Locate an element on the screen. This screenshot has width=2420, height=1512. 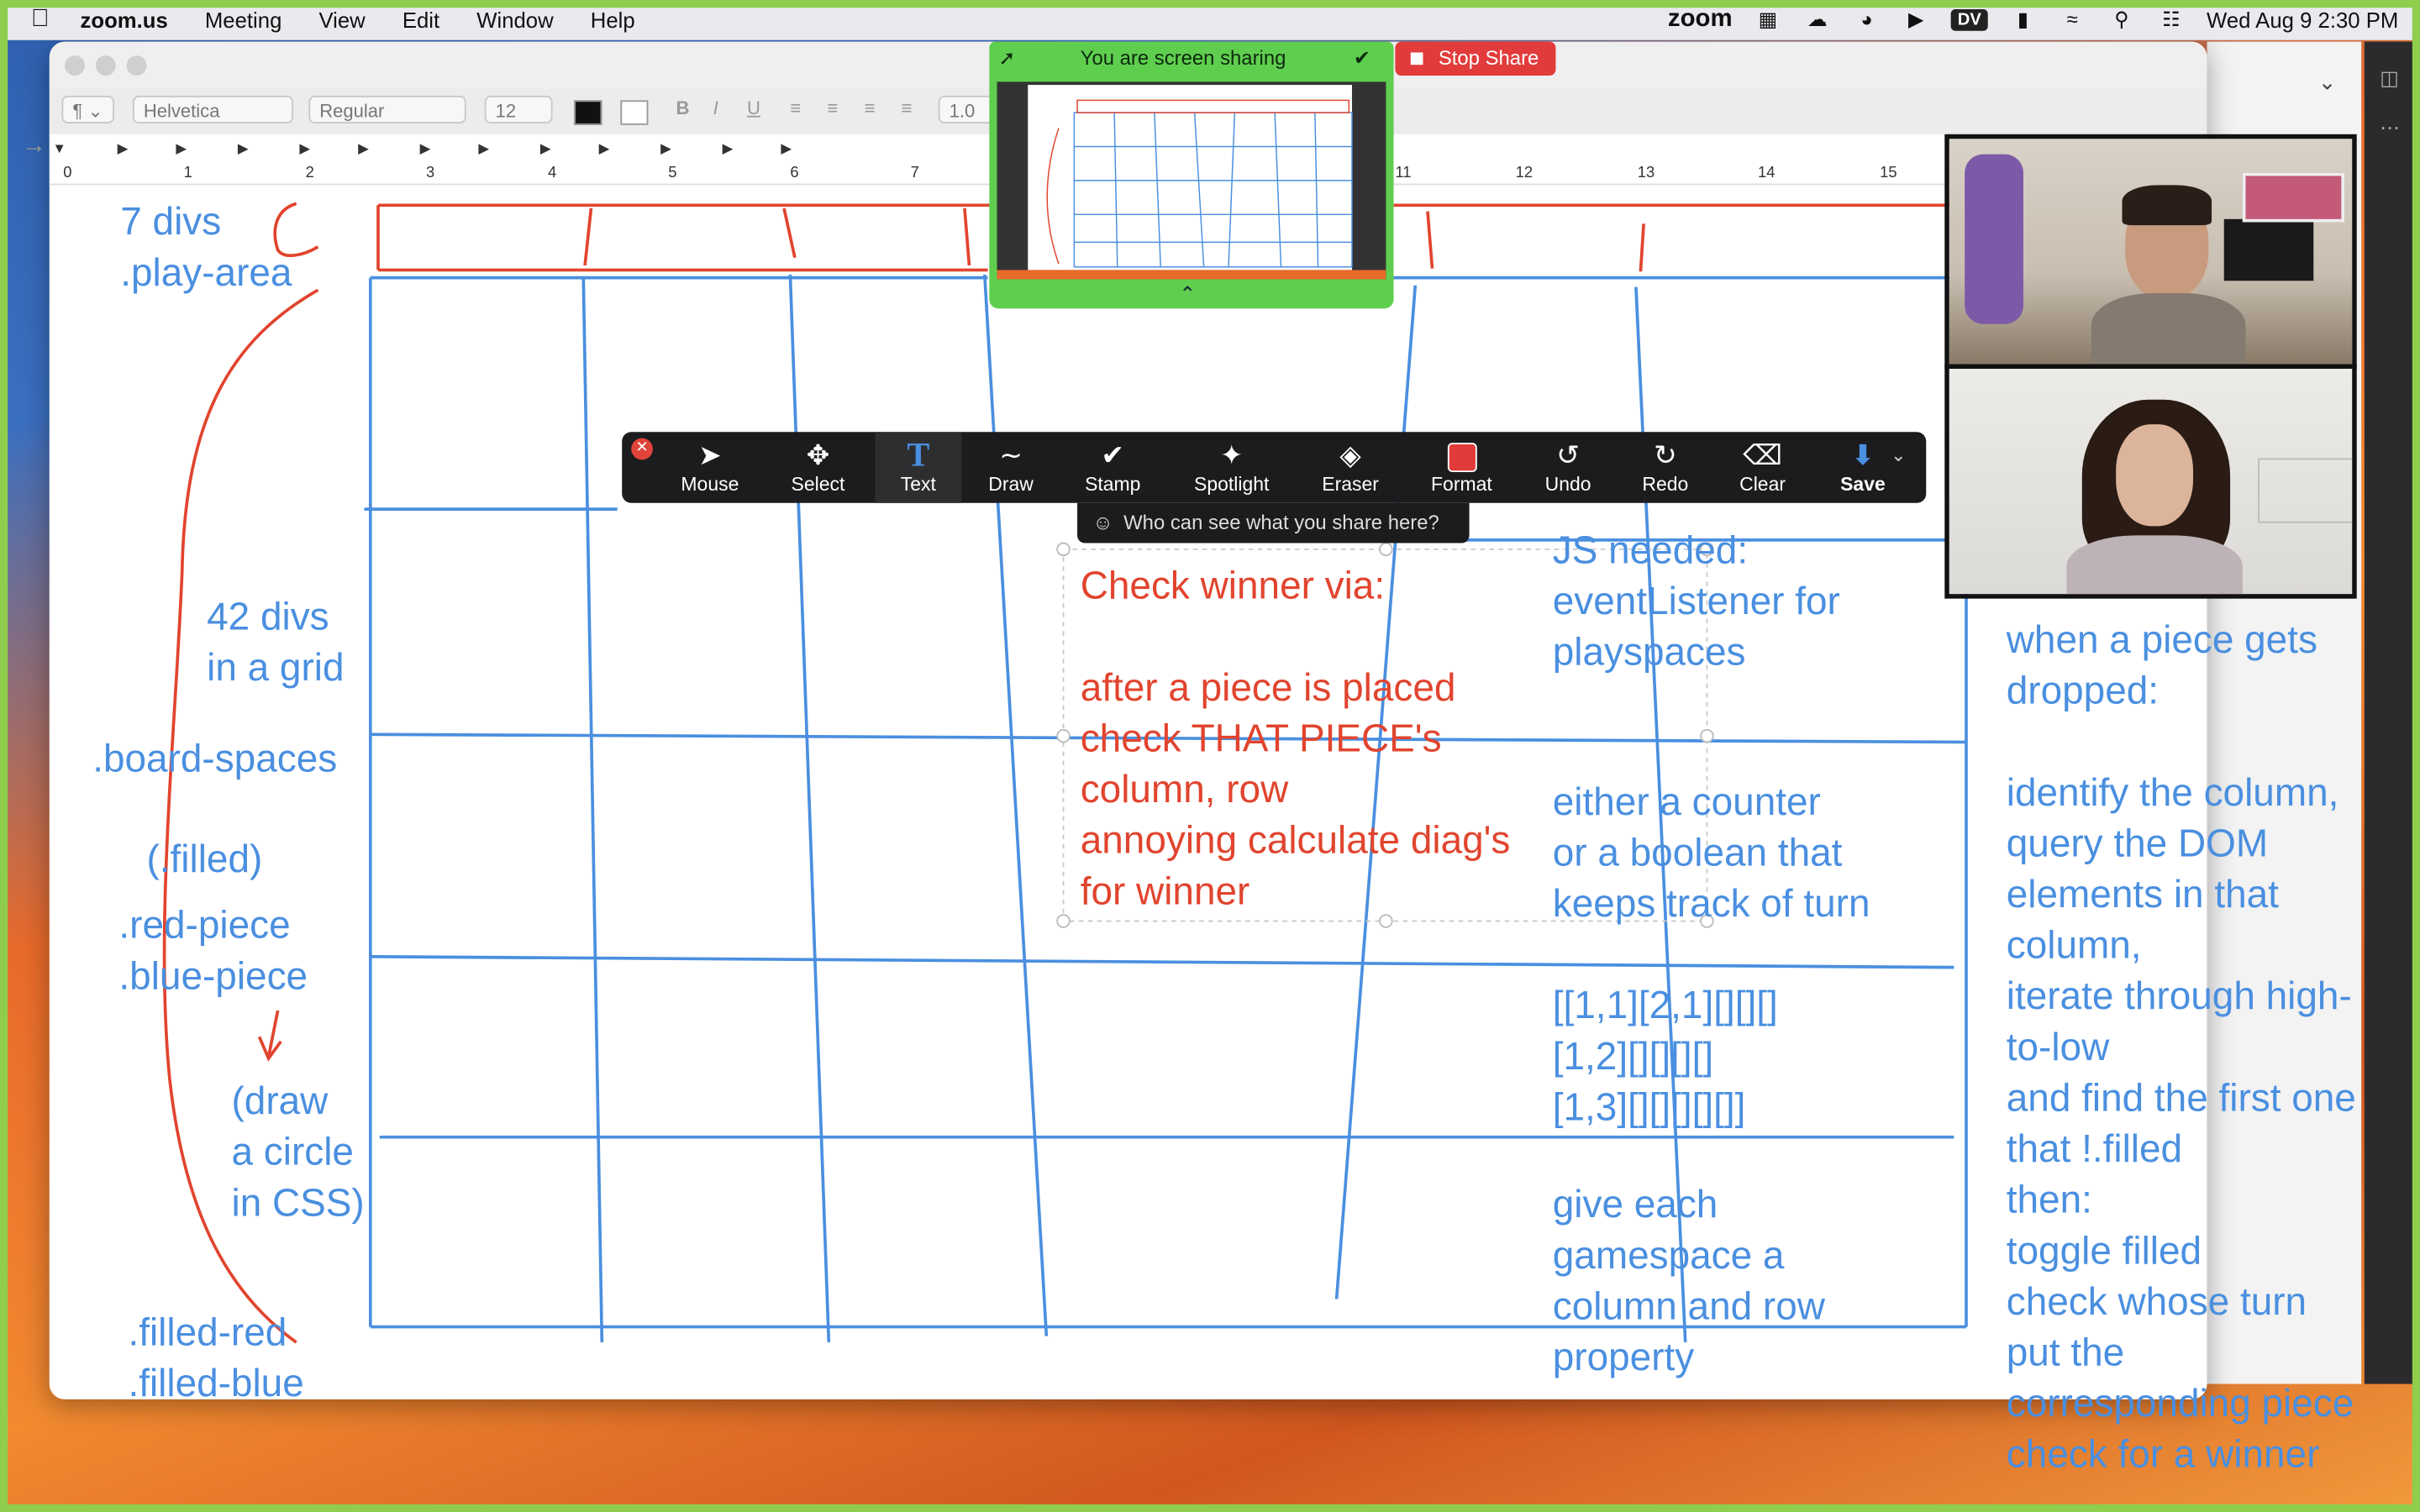
spotlight-icon: ✦ is located at coordinates (1231, 455).